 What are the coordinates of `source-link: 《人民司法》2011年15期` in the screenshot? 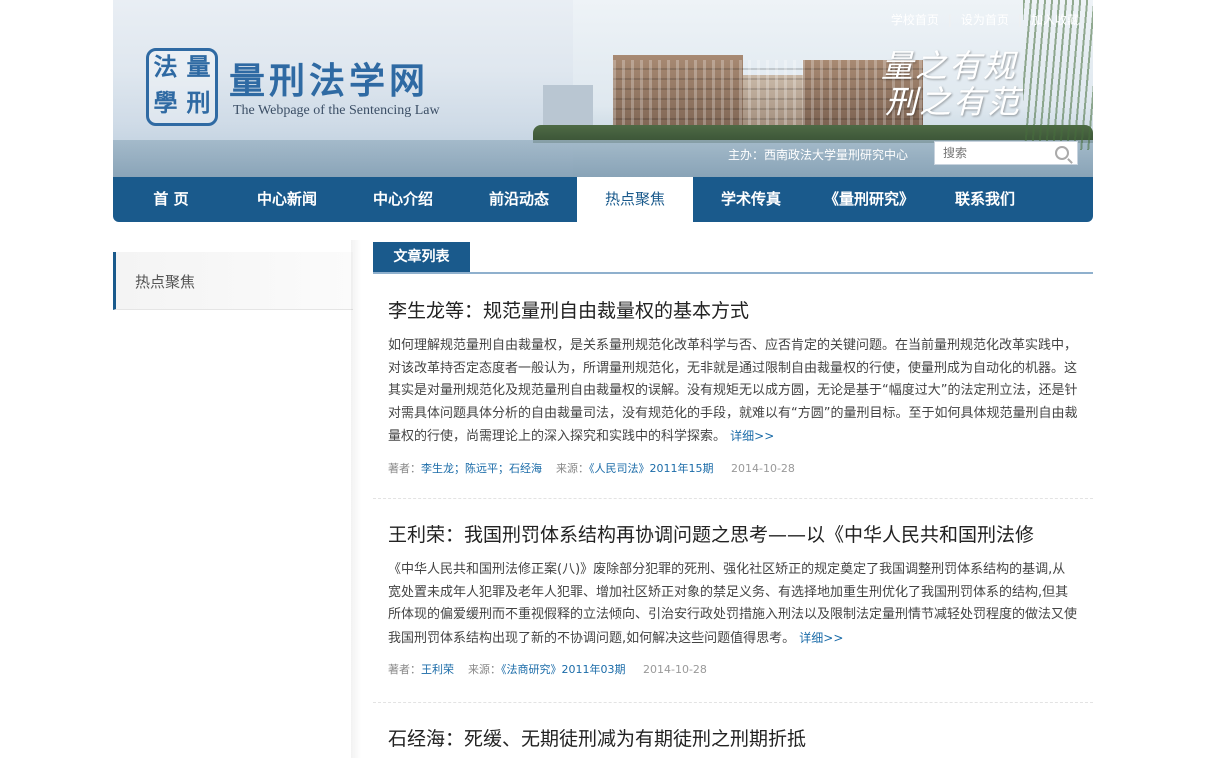 It's located at (651, 468).